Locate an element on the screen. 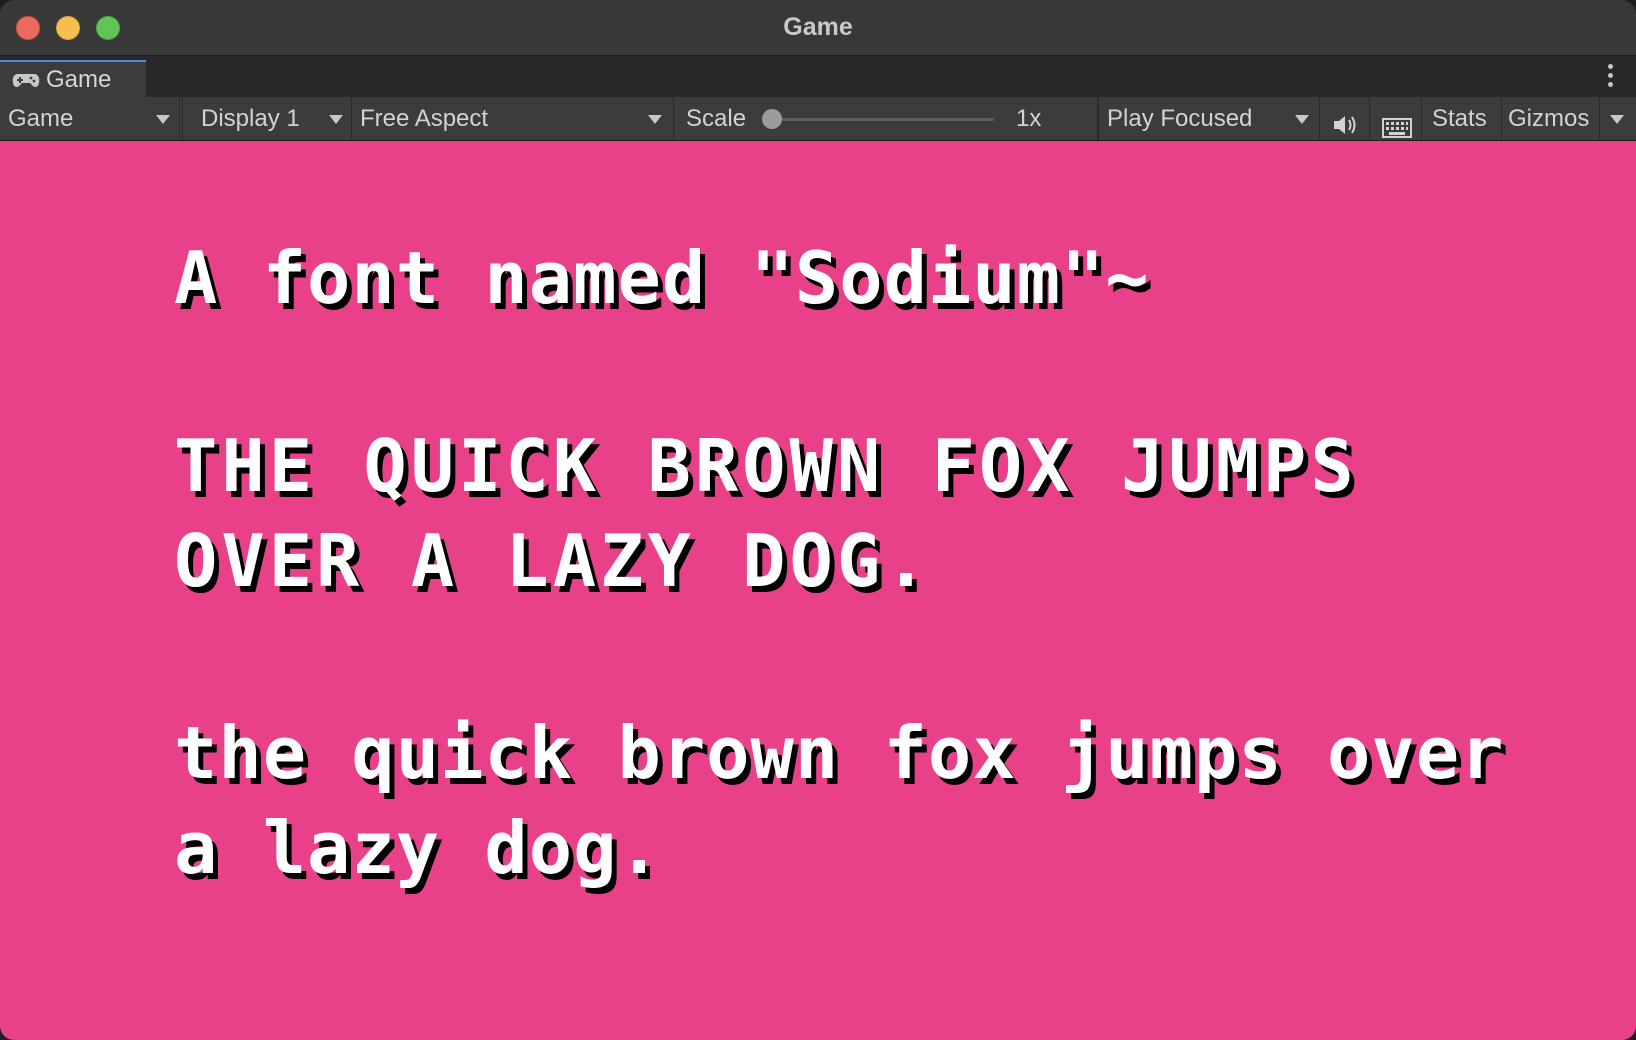 The image size is (1636, 1040). uppercase-pangram-line-2: OVER A LAZY DOG. is located at coordinates (553, 561).